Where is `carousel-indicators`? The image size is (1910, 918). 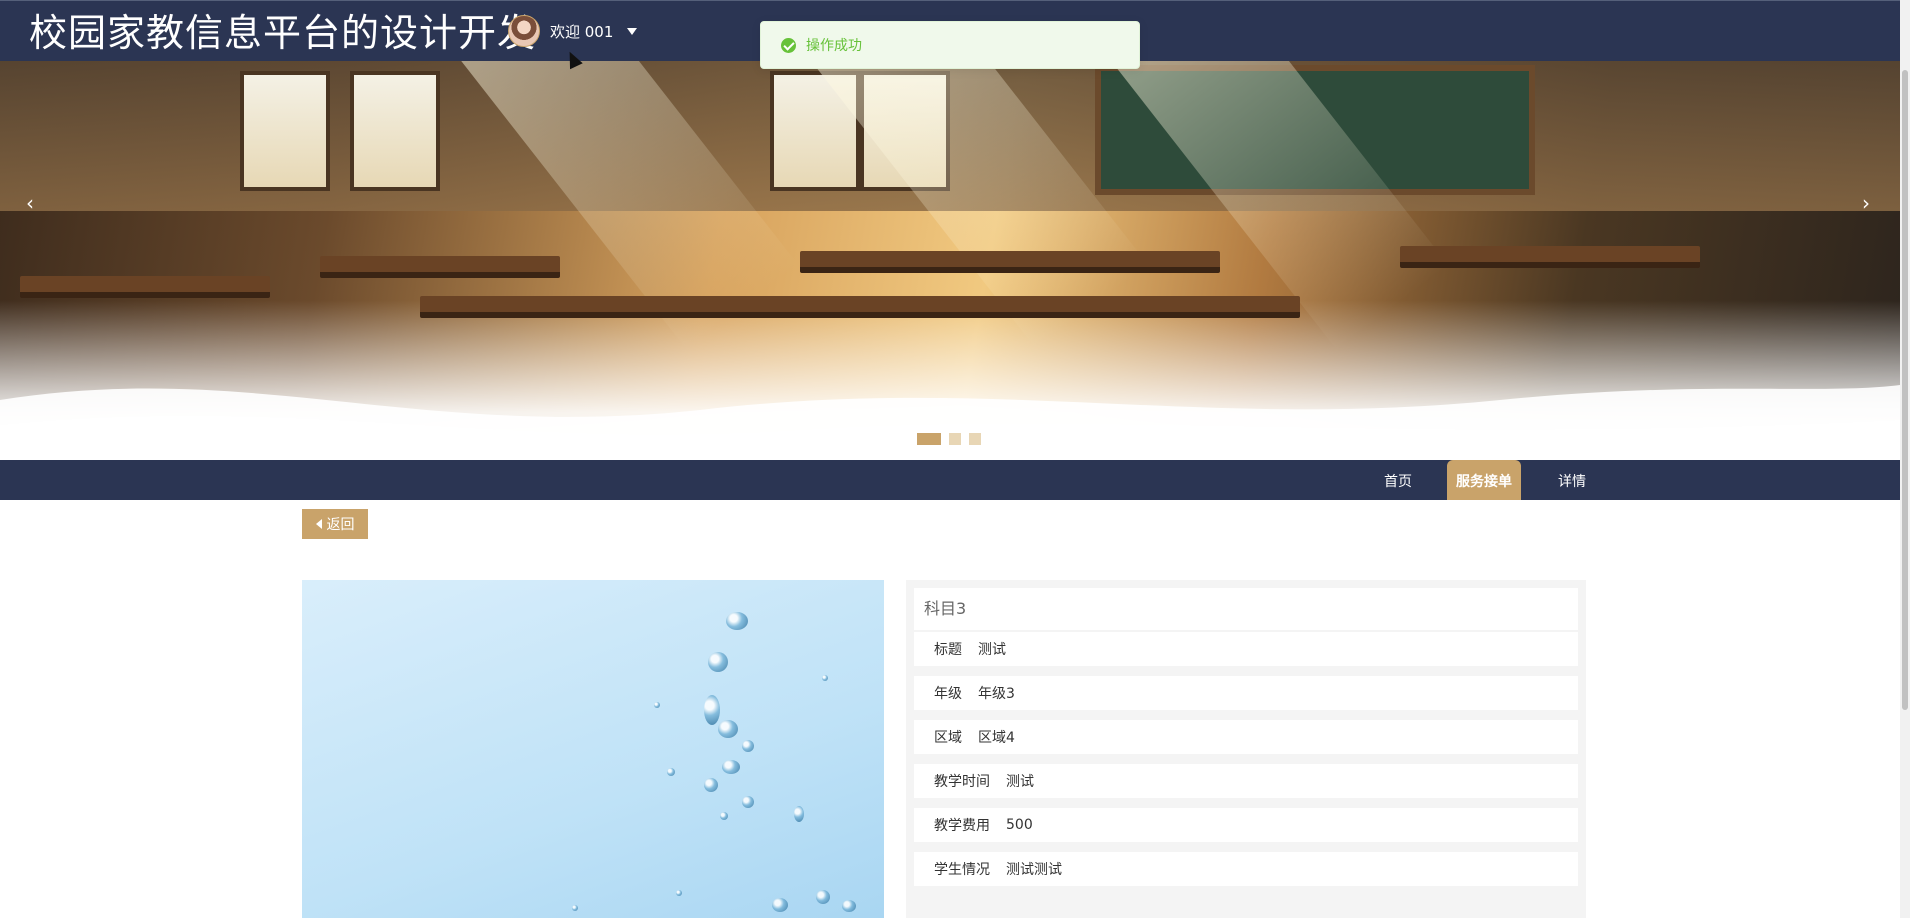 carousel-indicators is located at coordinates (949, 439).